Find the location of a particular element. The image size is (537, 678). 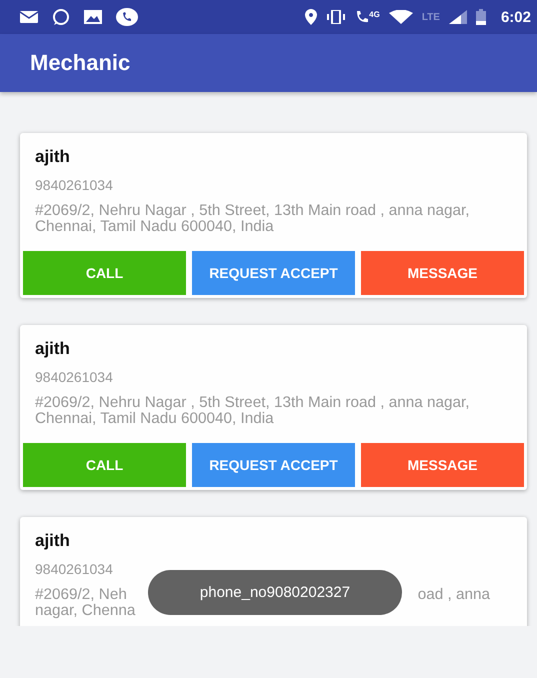

app-title: Mechanic is located at coordinates (80, 63).